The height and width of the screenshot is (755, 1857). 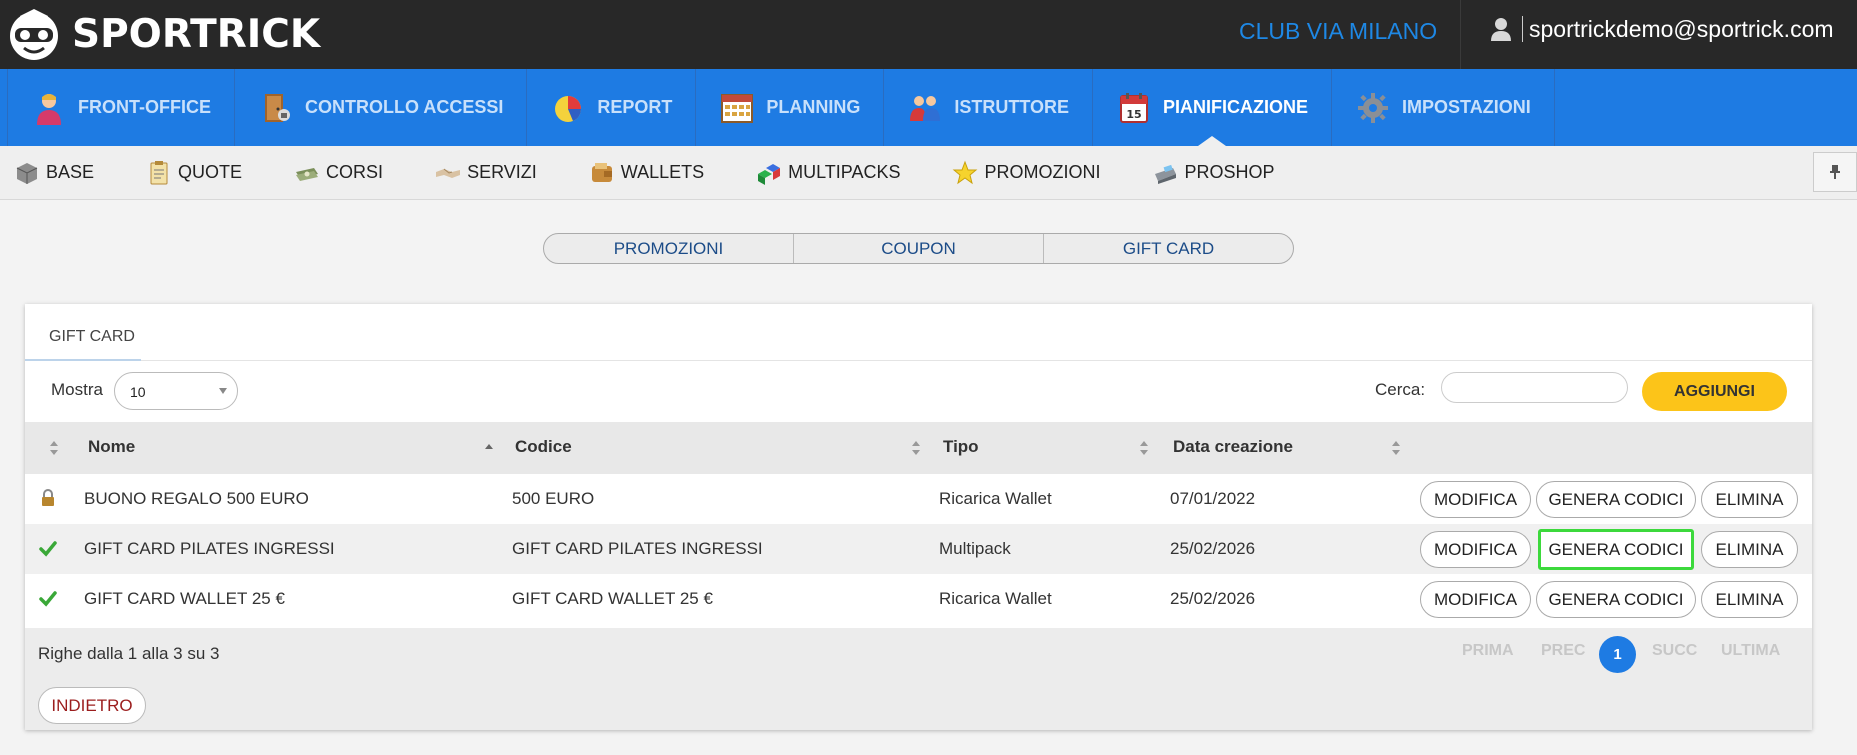 What do you see at coordinates (1674, 651) in the screenshot?
I see `pager-next: SUCC` at bounding box center [1674, 651].